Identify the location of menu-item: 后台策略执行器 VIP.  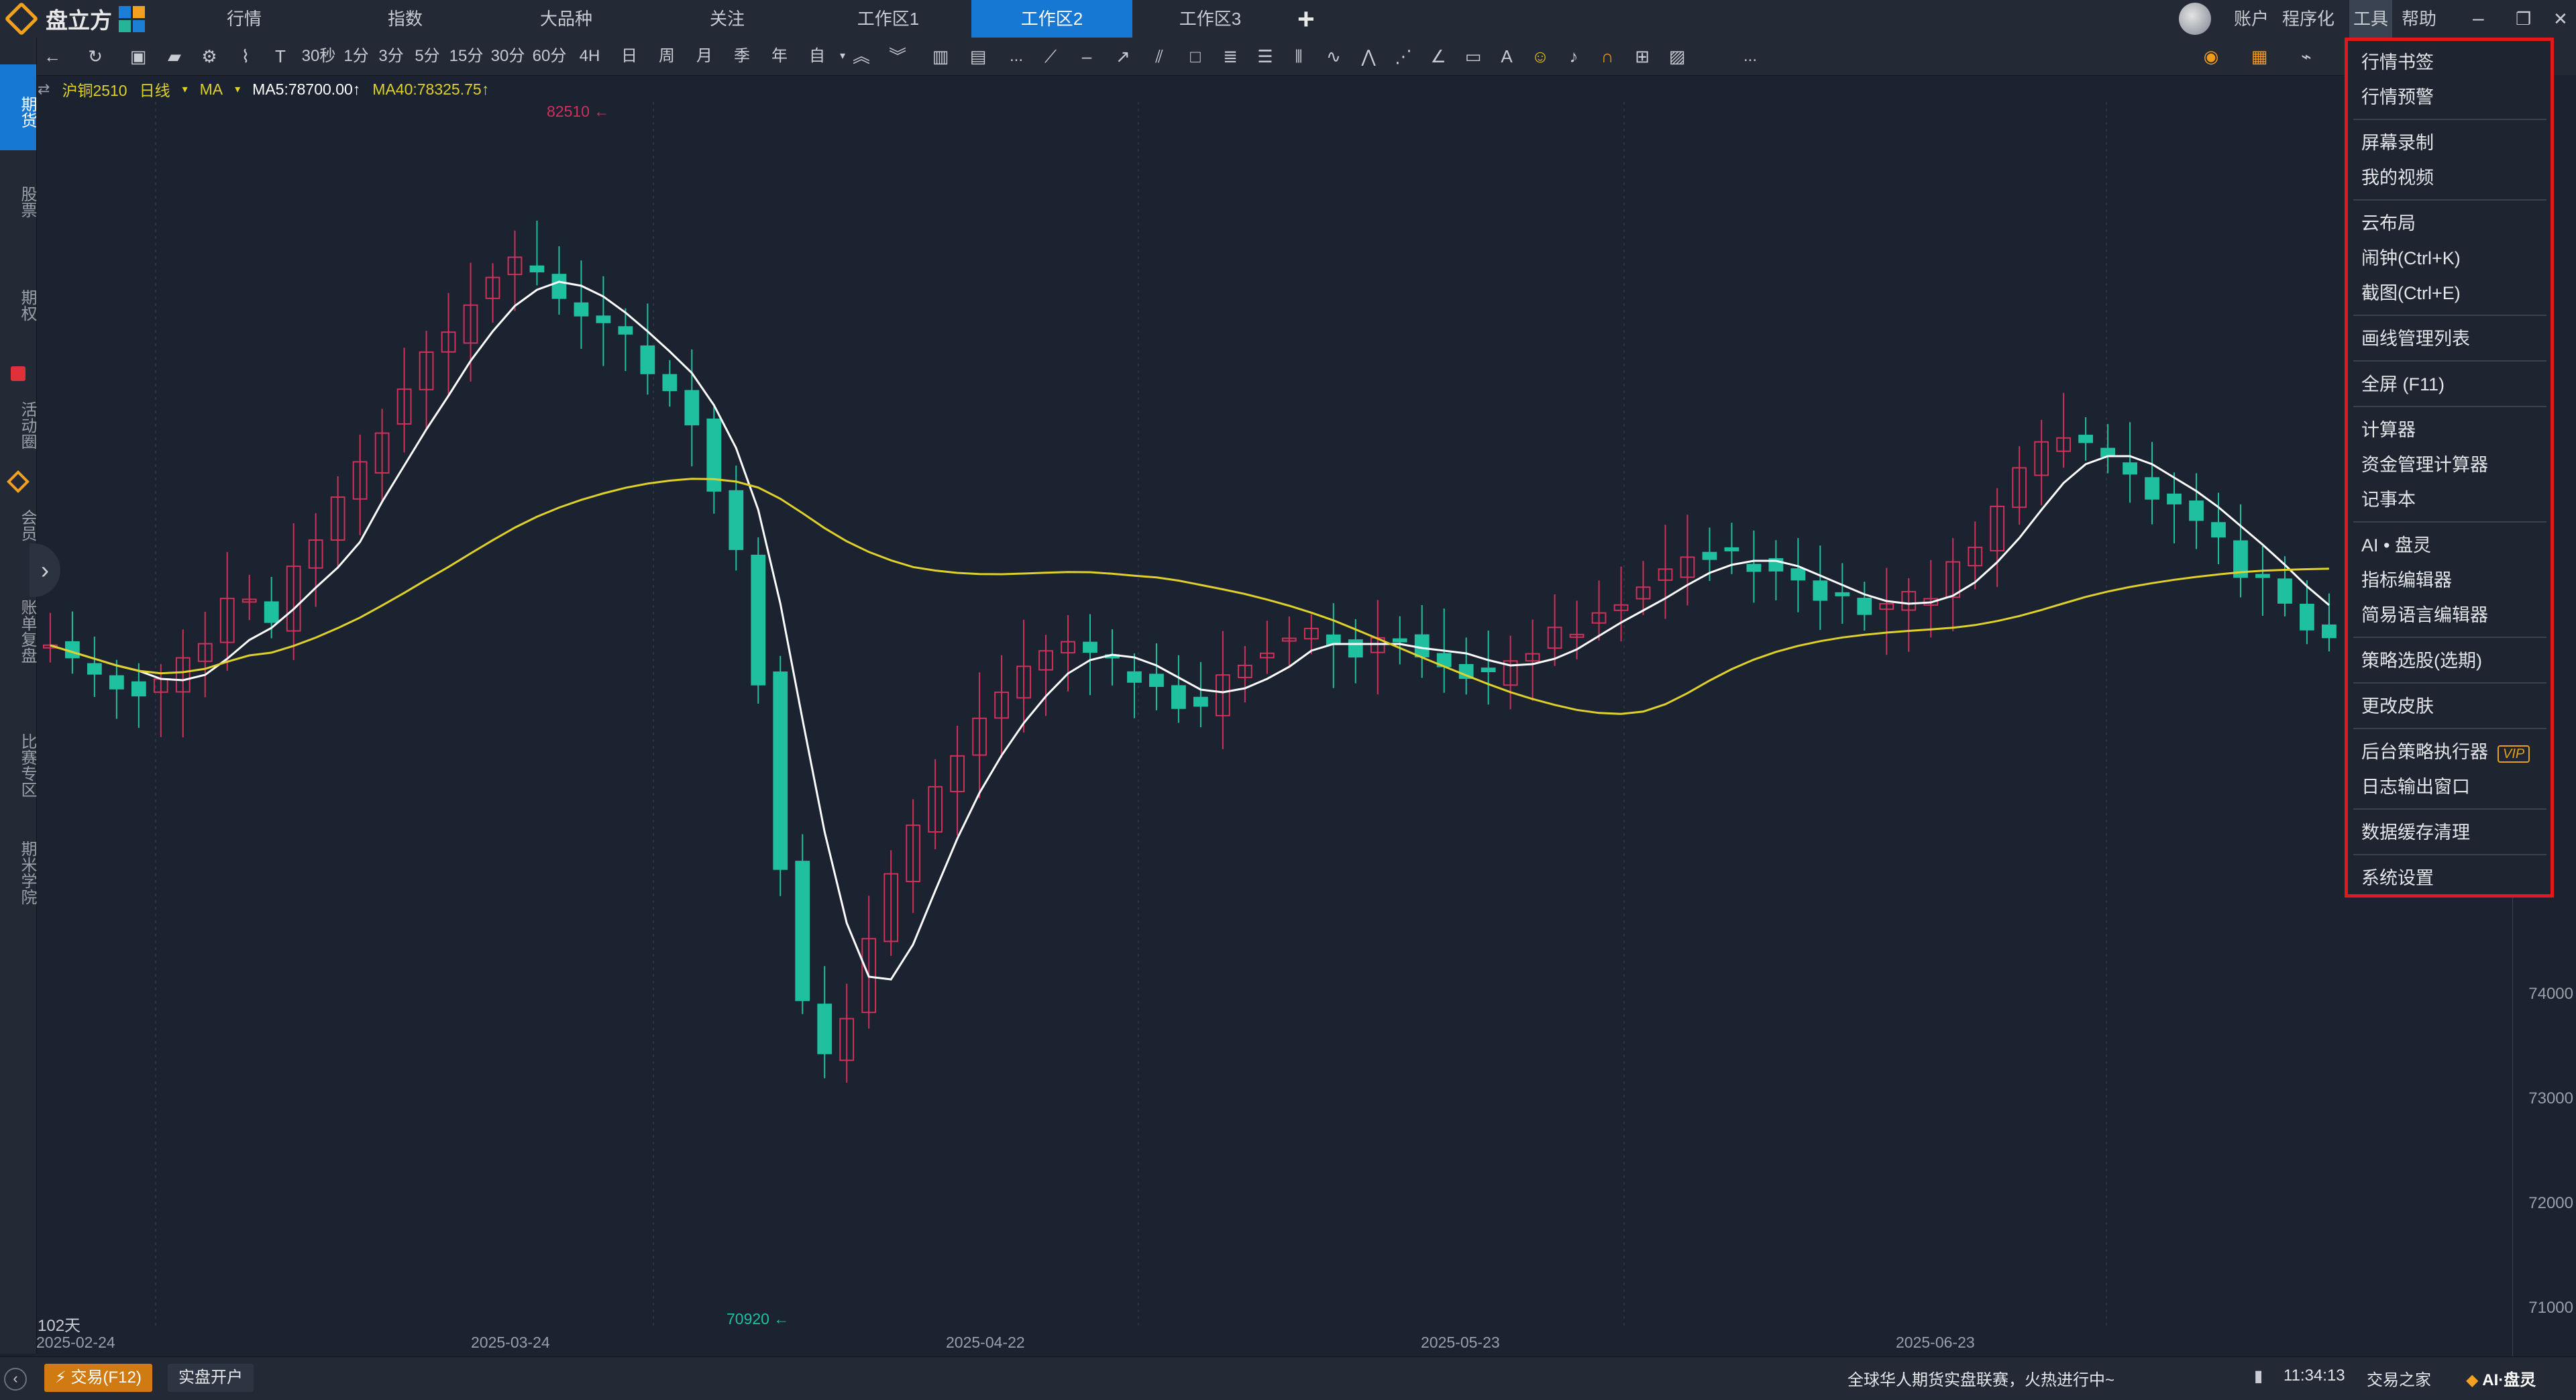
(2445, 750).